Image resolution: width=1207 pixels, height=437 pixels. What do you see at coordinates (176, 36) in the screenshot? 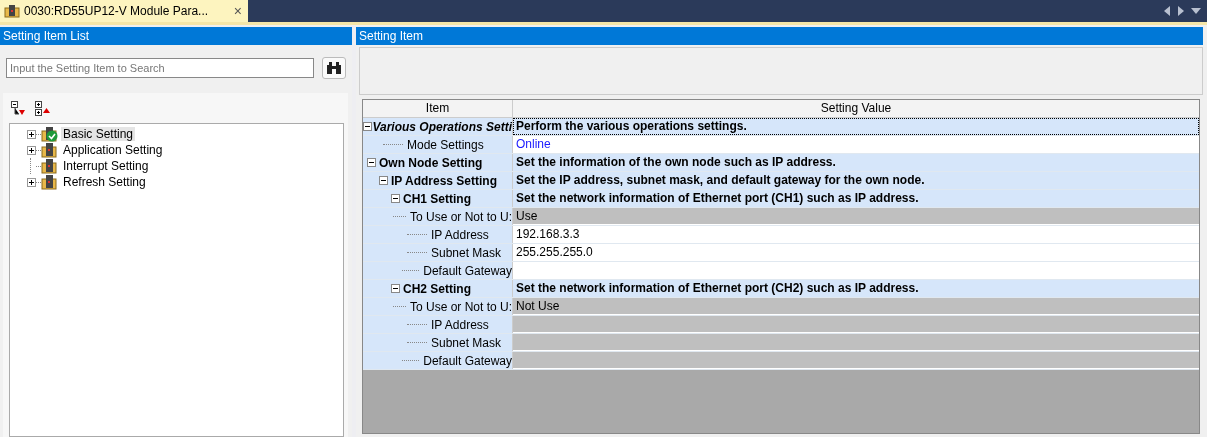
I see `panel-title: Setting Item List` at bounding box center [176, 36].